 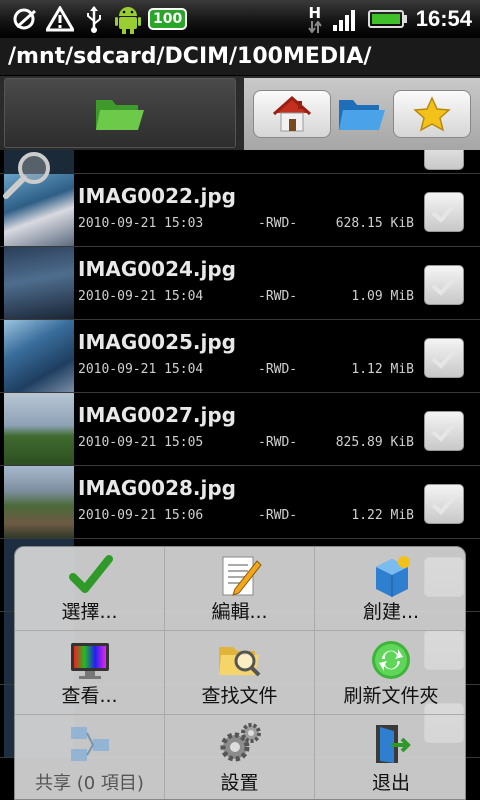 What do you see at coordinates (89, 661) in the screenshot?
I see `monitor-icon` at bounding box center [89, 661].